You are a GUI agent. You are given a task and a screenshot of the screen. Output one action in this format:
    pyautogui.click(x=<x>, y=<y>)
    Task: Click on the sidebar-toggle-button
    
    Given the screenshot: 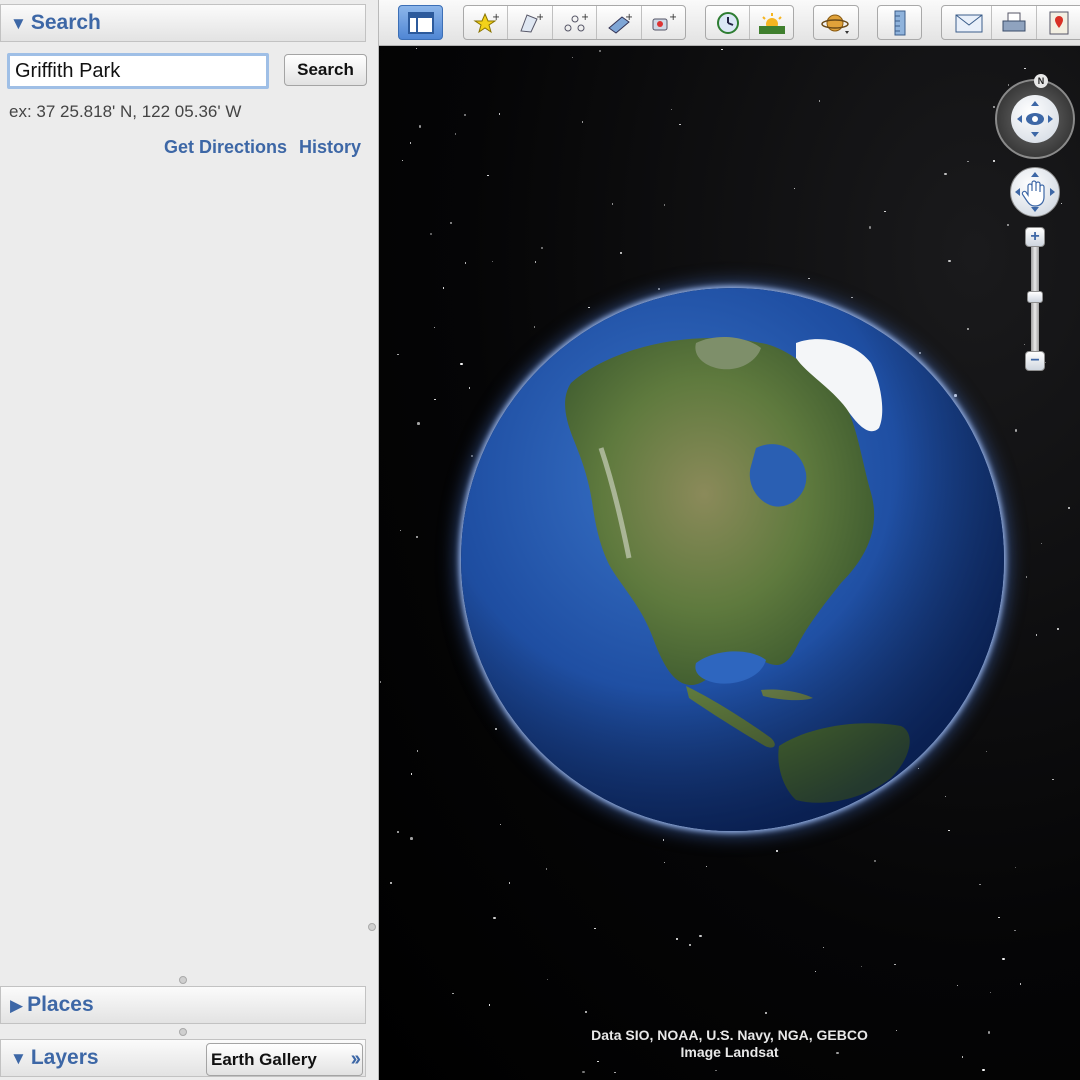 What is the action you would take?
    pyautogui.click(x=420, y=22)
    